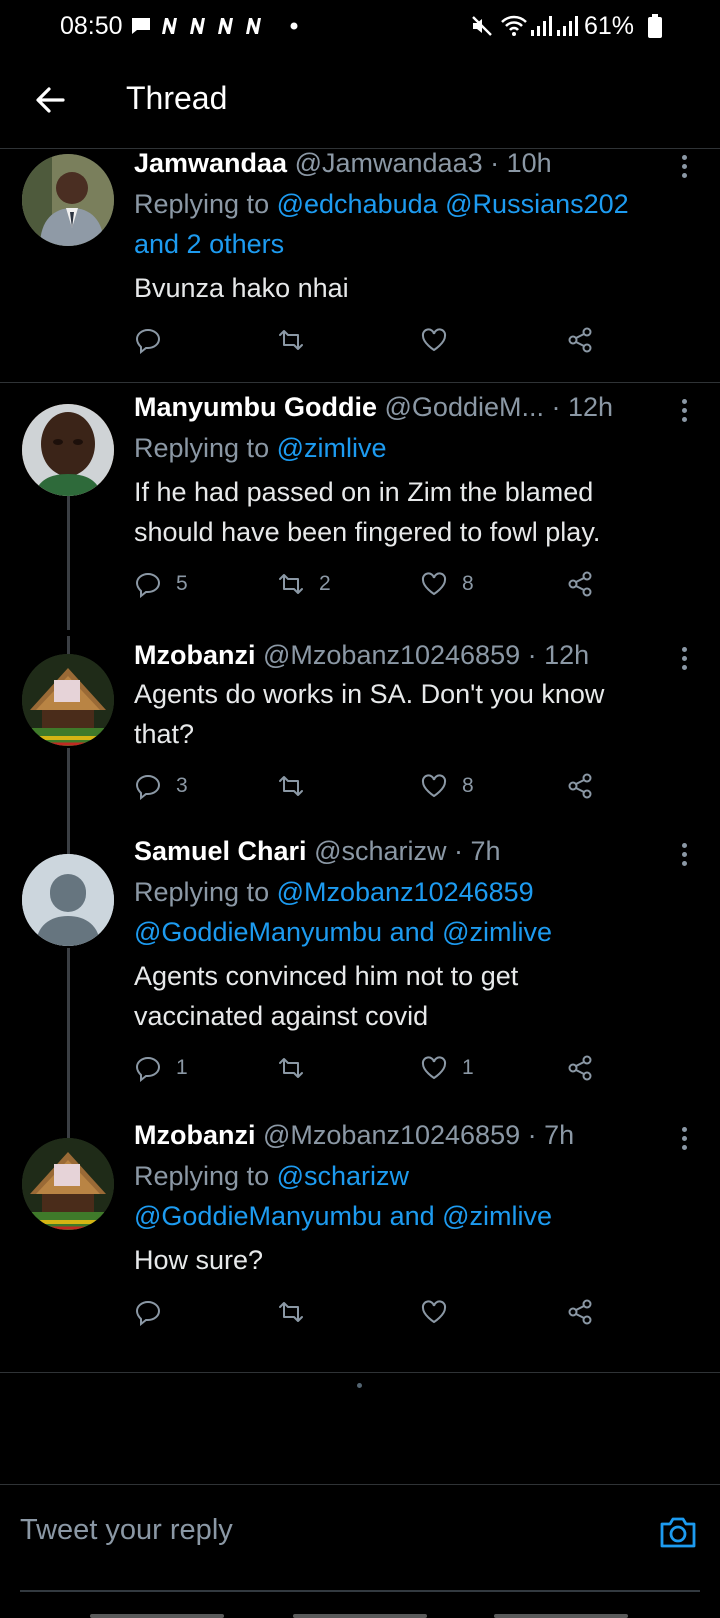 This screenshot has height=1618, width=720. I want to click on arrow-left-icon, so click(50, 100).